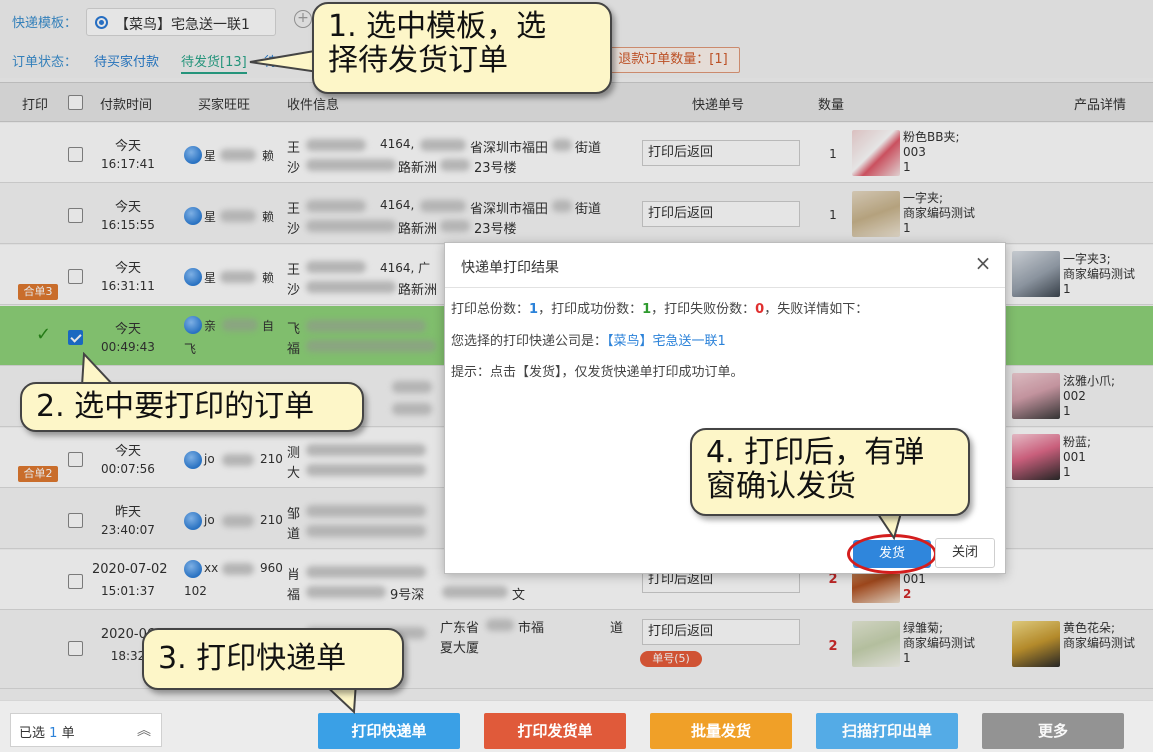  What do you see at coordinates (510, 268) in the screenshot?
I see `dialog-title: 快递单打印结果` at bounding box center [510, 268].